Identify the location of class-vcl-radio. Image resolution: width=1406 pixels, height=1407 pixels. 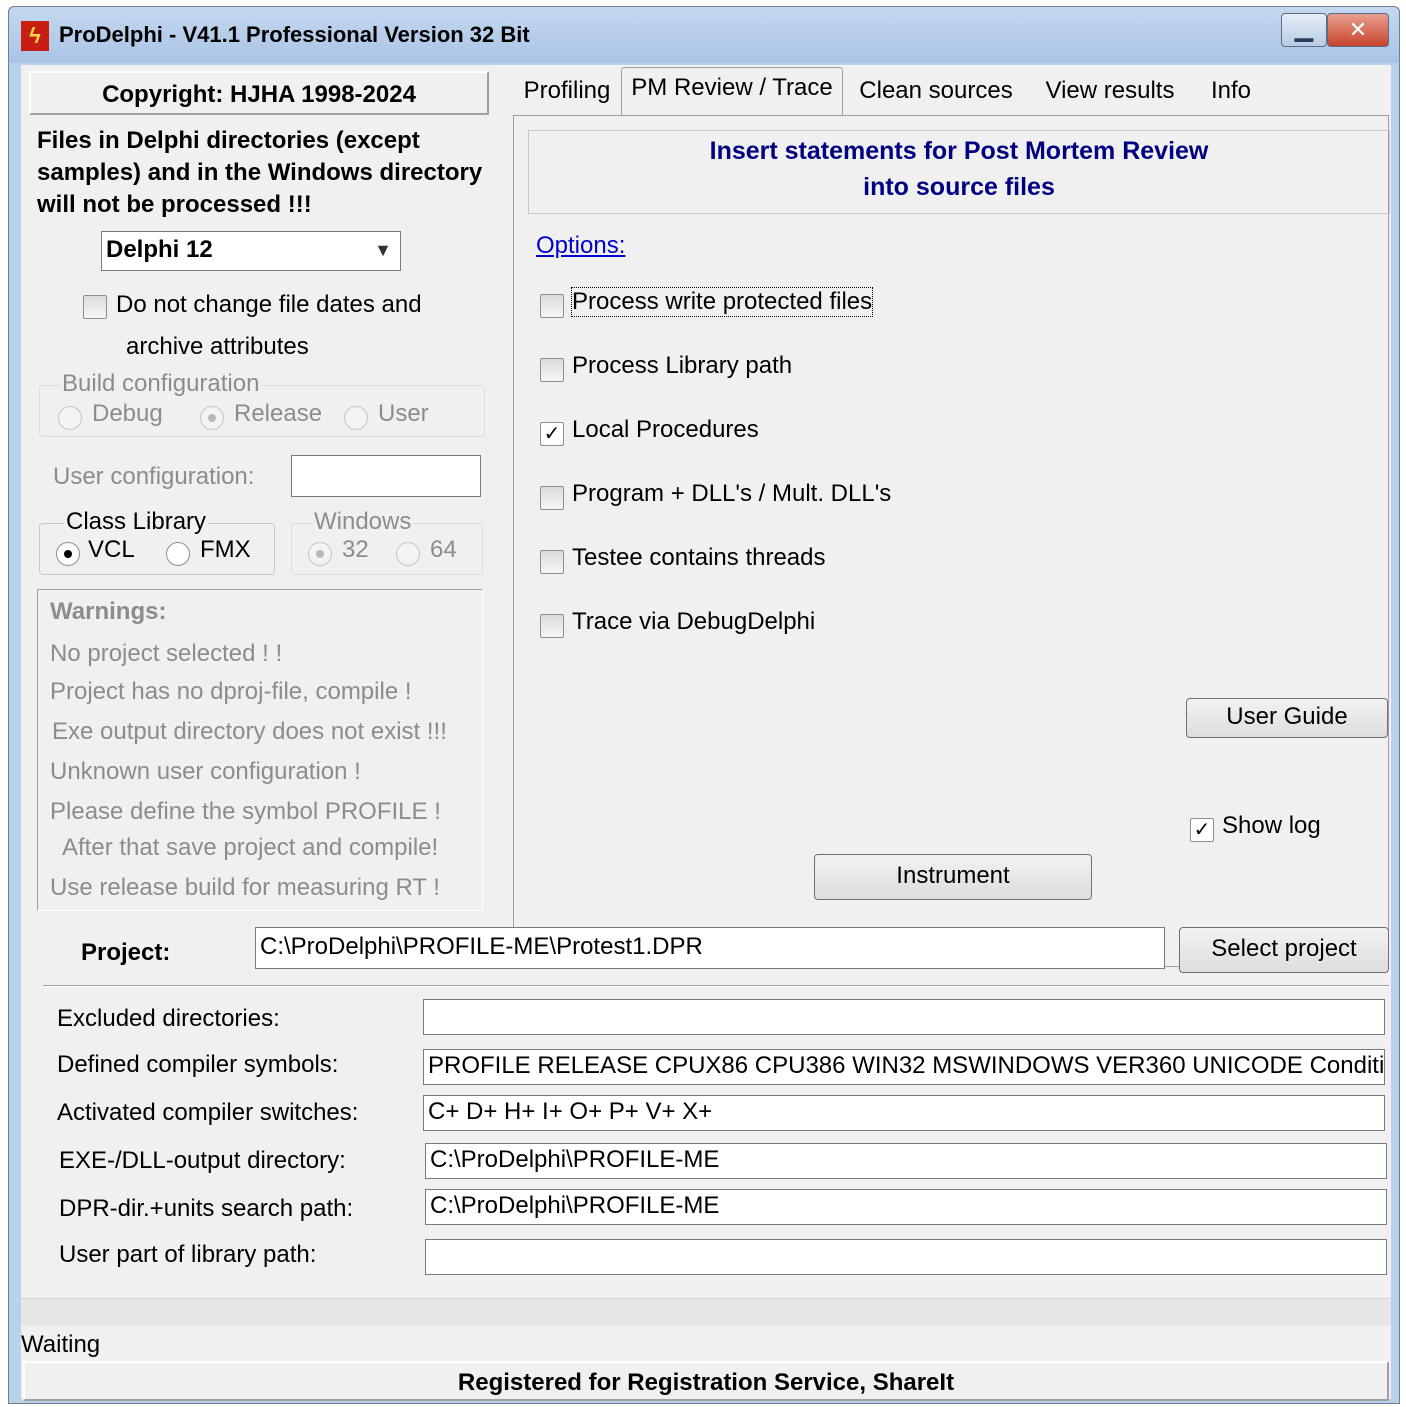
(68, 554).